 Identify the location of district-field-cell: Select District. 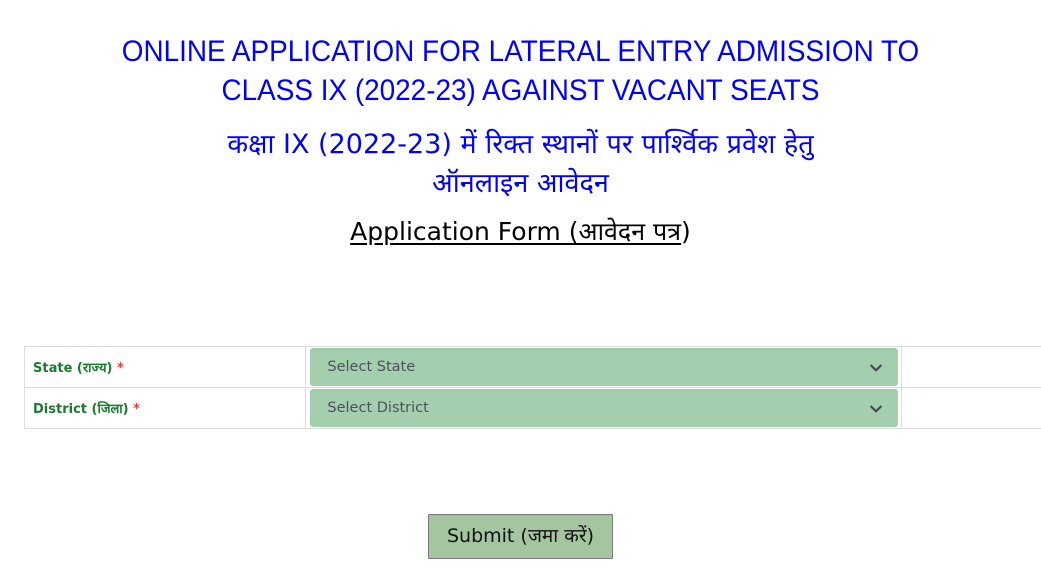
(604, 408).